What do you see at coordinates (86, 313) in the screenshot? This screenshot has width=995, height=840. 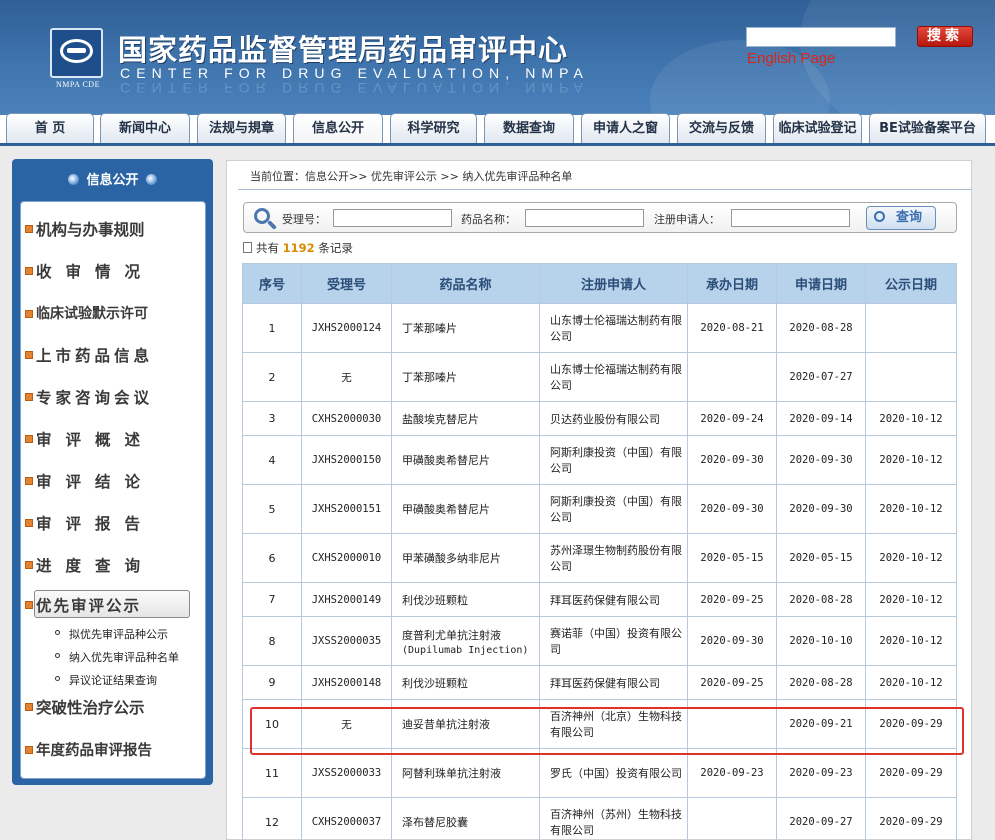 I see `sidebar-item-clinical-permission: 临床试验默示许可` at bounding box center [86, 313].